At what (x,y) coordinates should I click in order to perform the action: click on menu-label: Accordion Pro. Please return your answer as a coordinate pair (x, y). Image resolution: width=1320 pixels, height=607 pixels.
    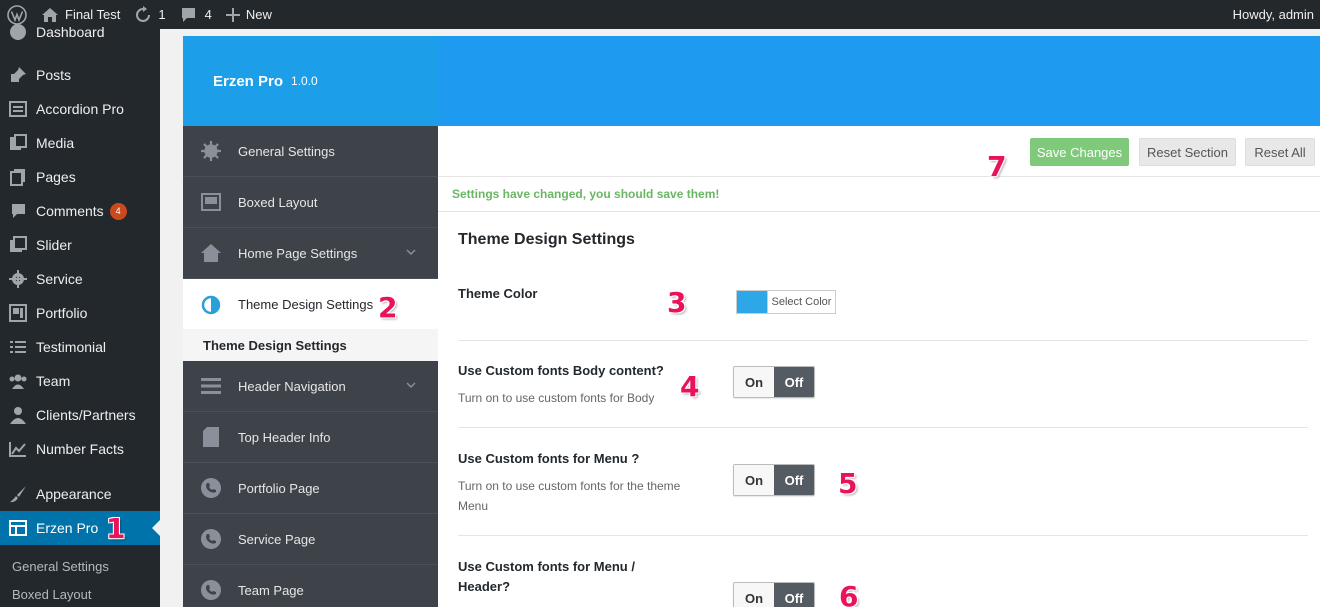
    Looking at the image, I should click on (80, 109).